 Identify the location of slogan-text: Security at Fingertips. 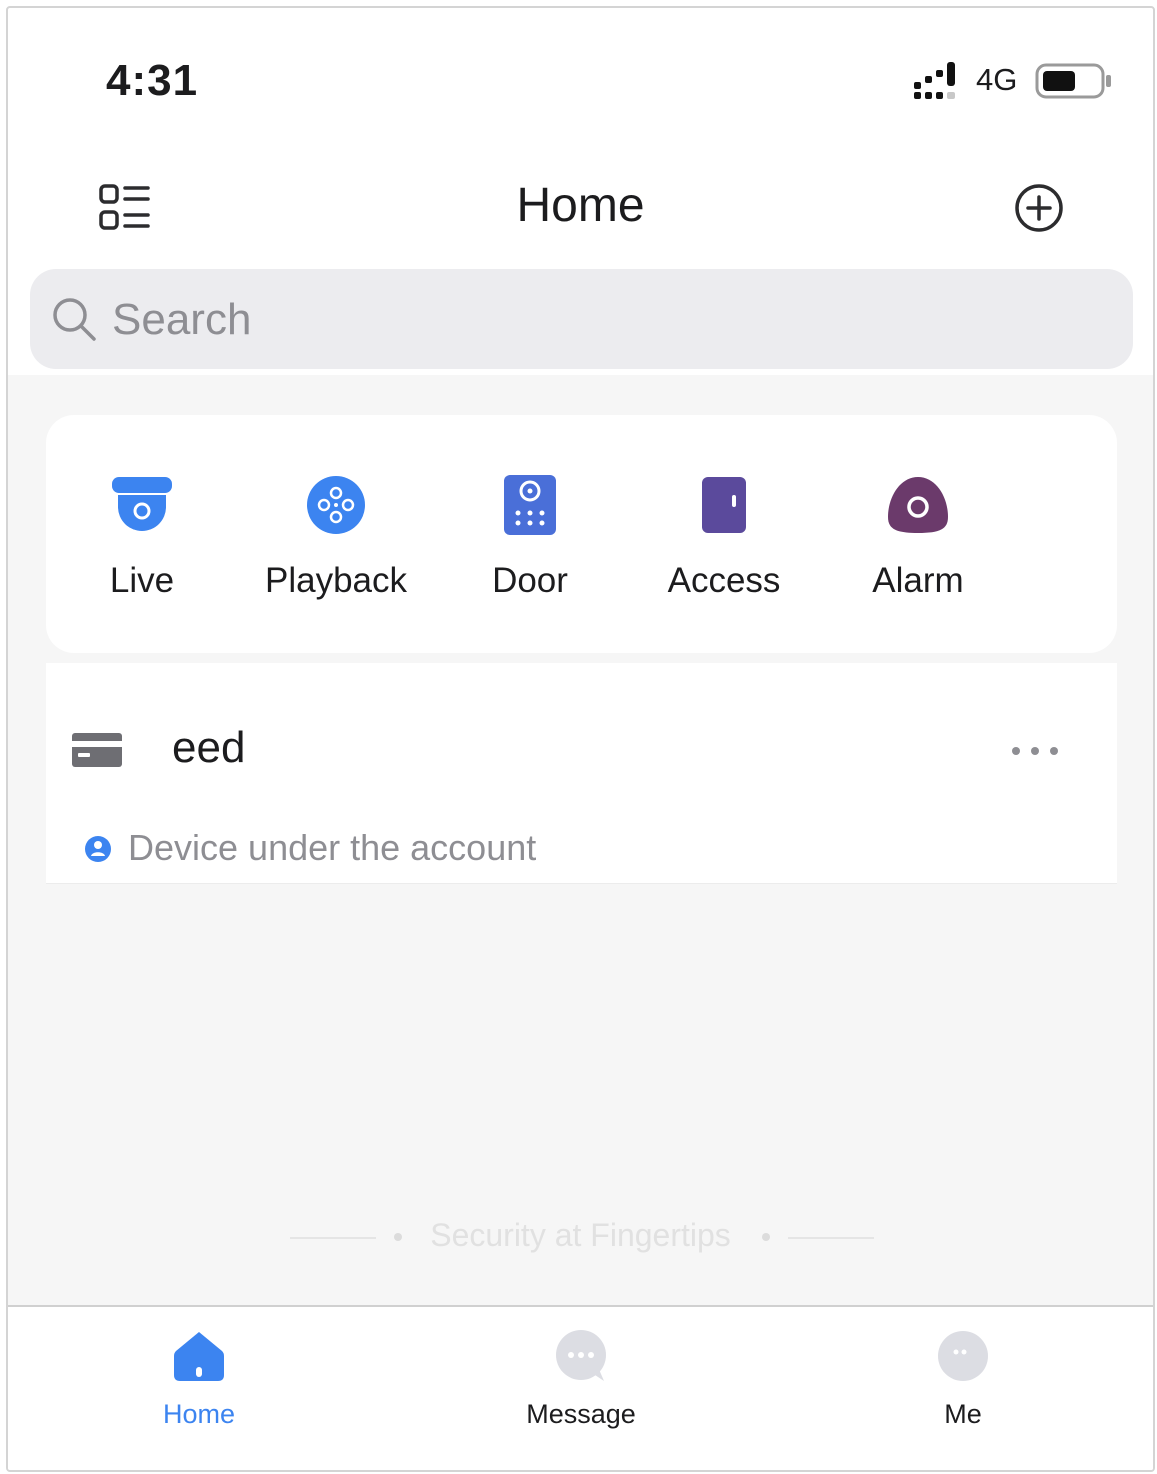
(580, 1235).